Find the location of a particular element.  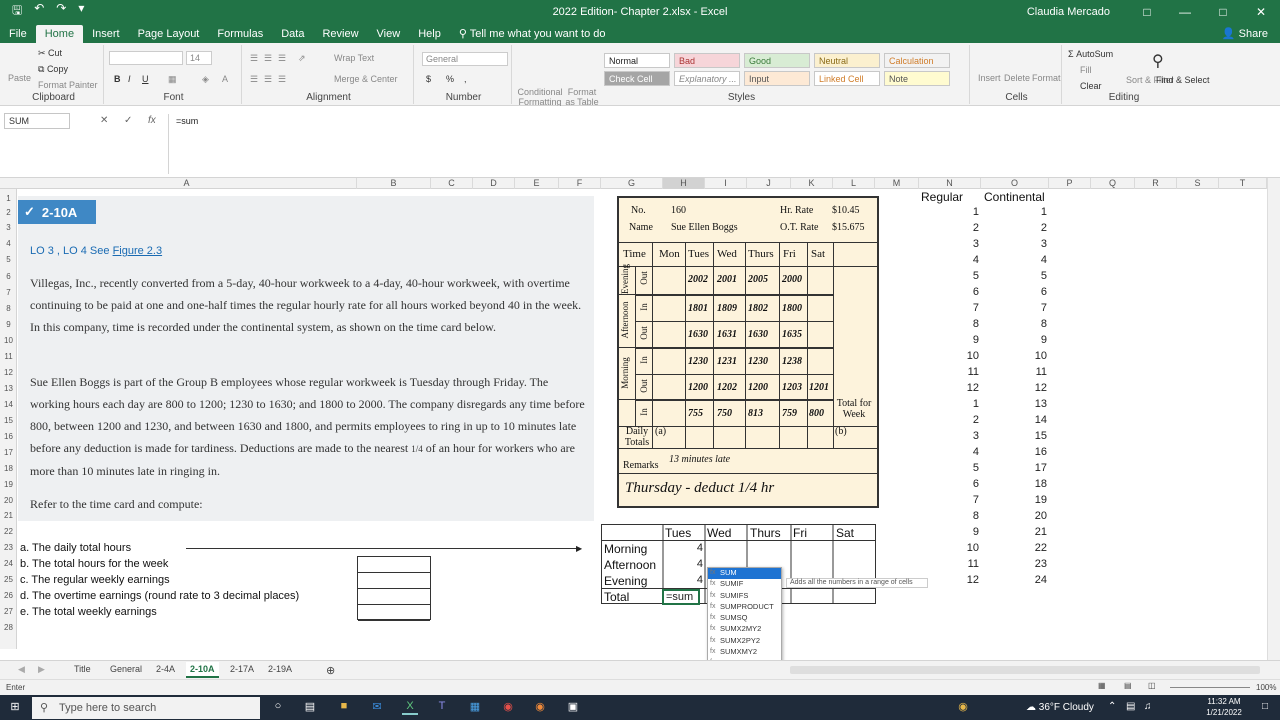

comma-icon: , is located at coordinates (465, 79).